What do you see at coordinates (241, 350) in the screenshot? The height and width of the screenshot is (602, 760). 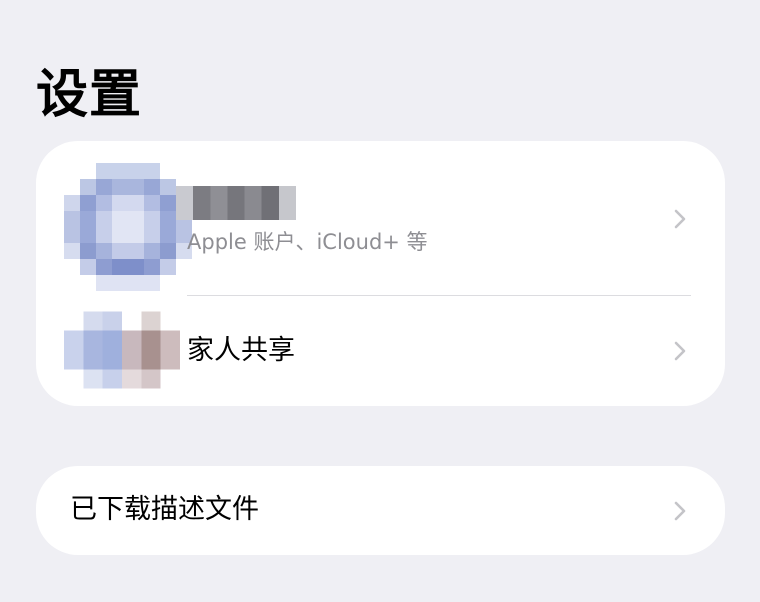 I see `family-sharing-label: 家人共享` at bounding box center [241, 350].